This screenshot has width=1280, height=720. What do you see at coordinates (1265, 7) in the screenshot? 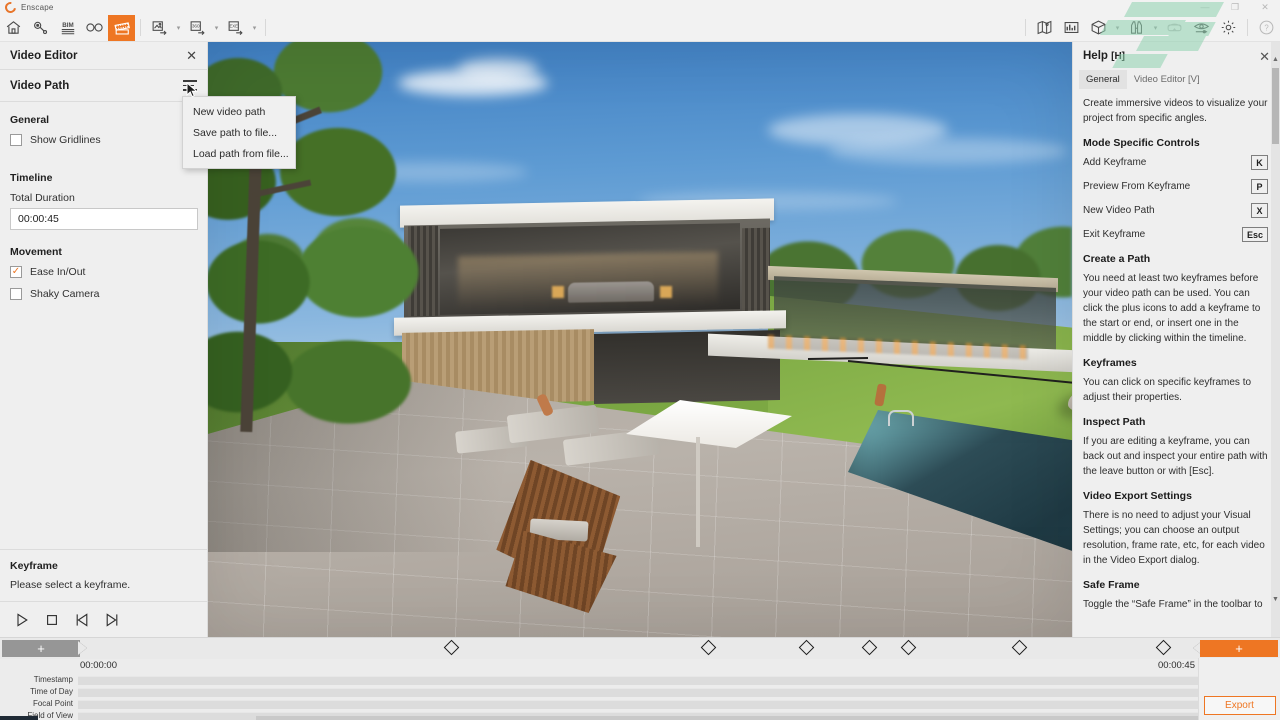
I see `close-button: ✕` at bounding box center [1265, 7].